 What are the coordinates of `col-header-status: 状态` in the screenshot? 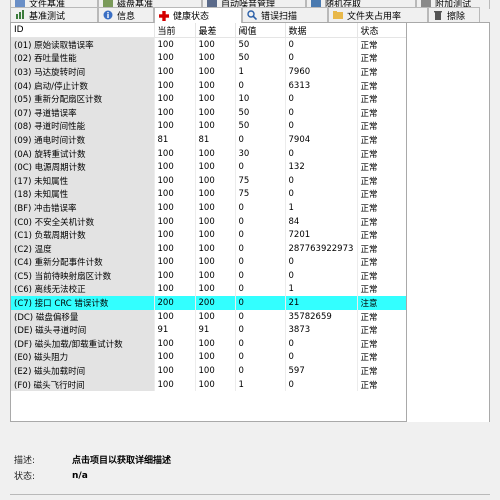 It's located at (381, 30).